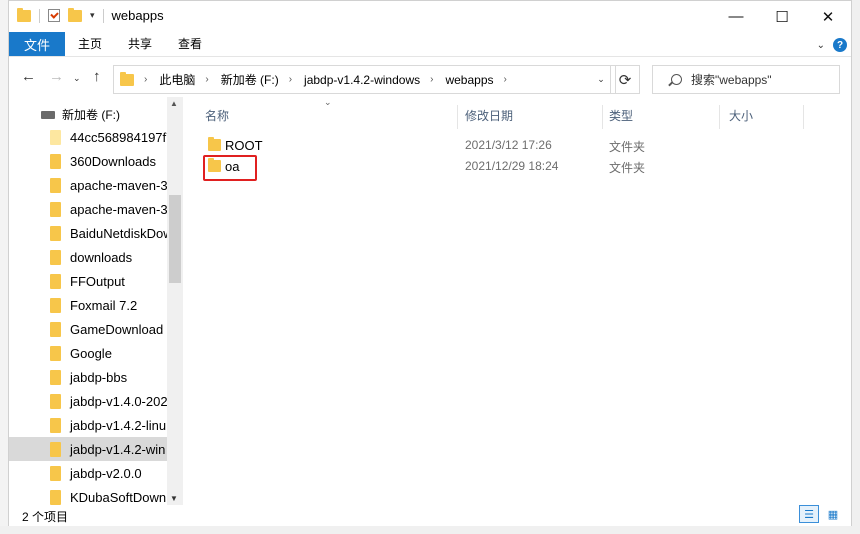  Describe the element at coordinates (828, 16) in the screenshot. I see `close-button: ✕` at that location.